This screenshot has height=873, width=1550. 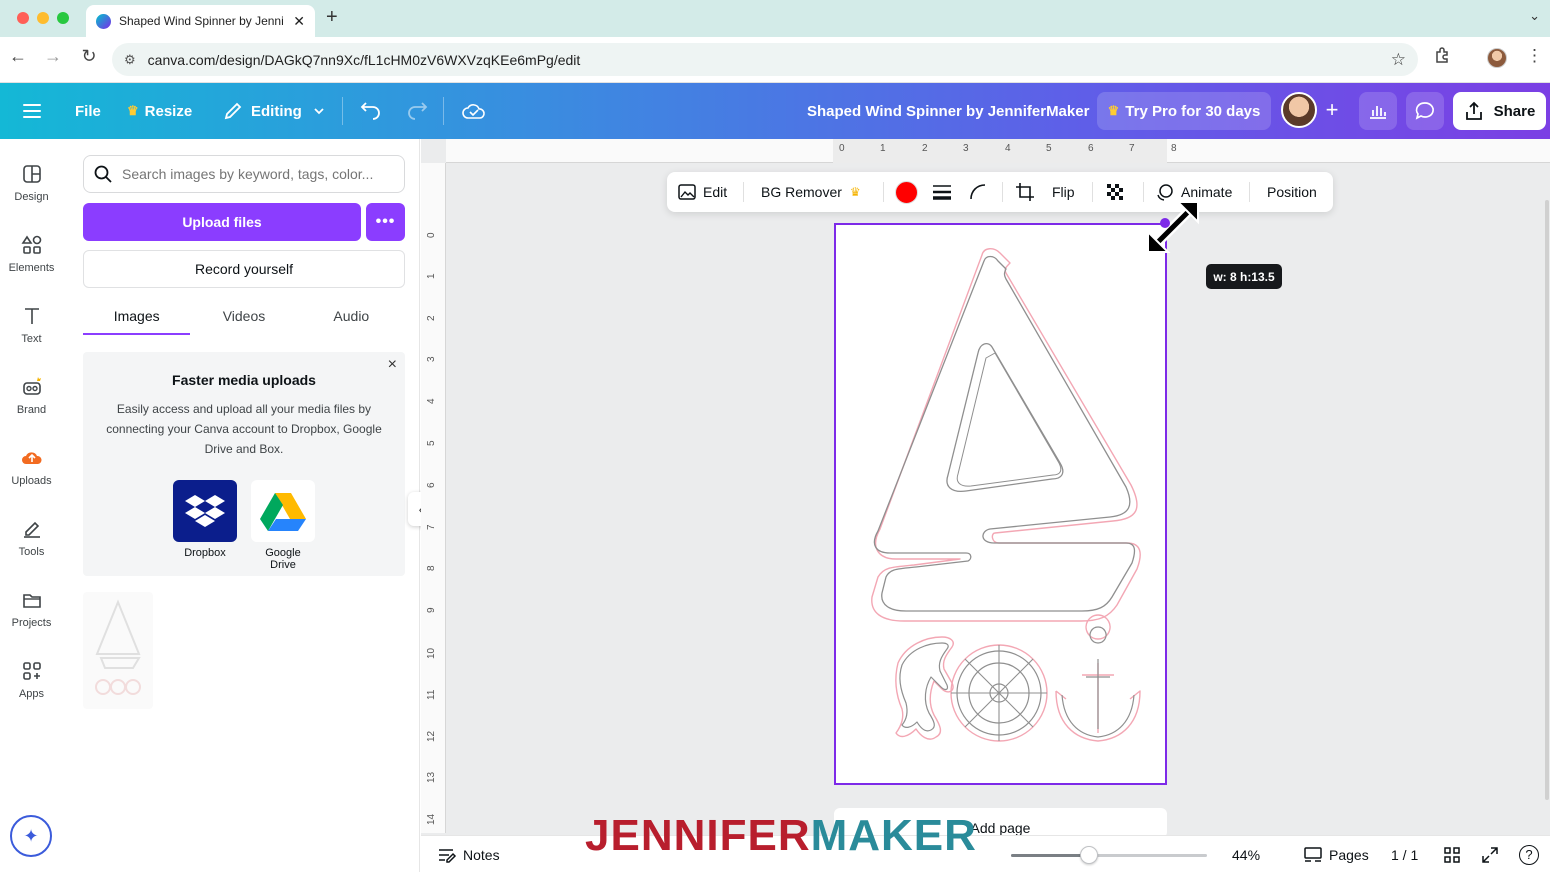 I want to click on maximize-window-button, so click(x=63, y=18).